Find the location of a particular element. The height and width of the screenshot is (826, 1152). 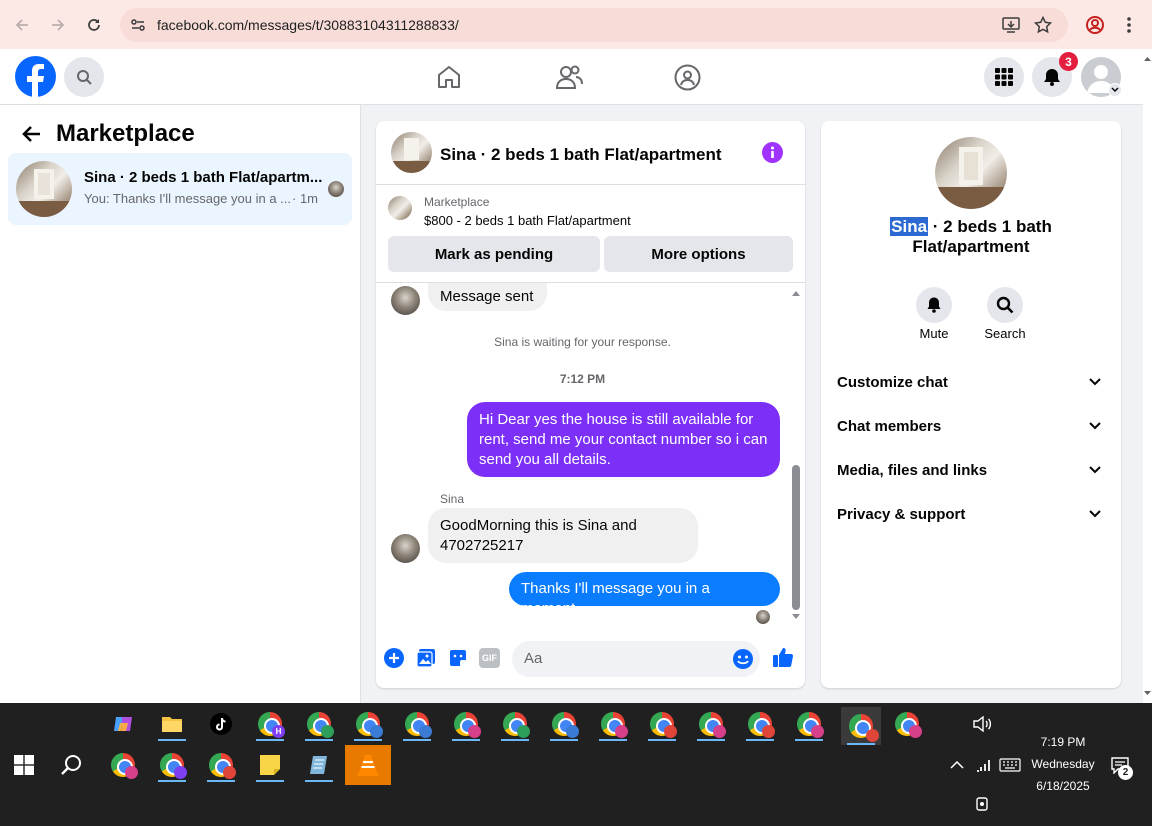

chat-avatar is located at coordinates (411, 152).